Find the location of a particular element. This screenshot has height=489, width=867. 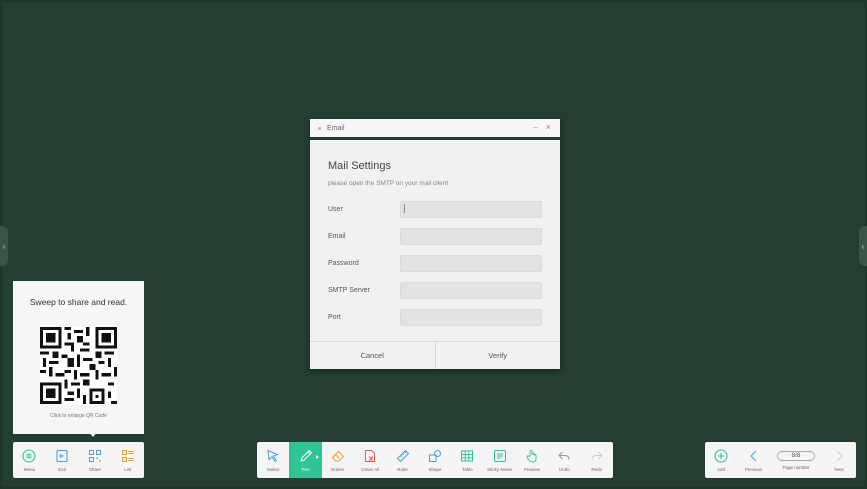

menu-button: Menu is located at coordinates (29, 460).